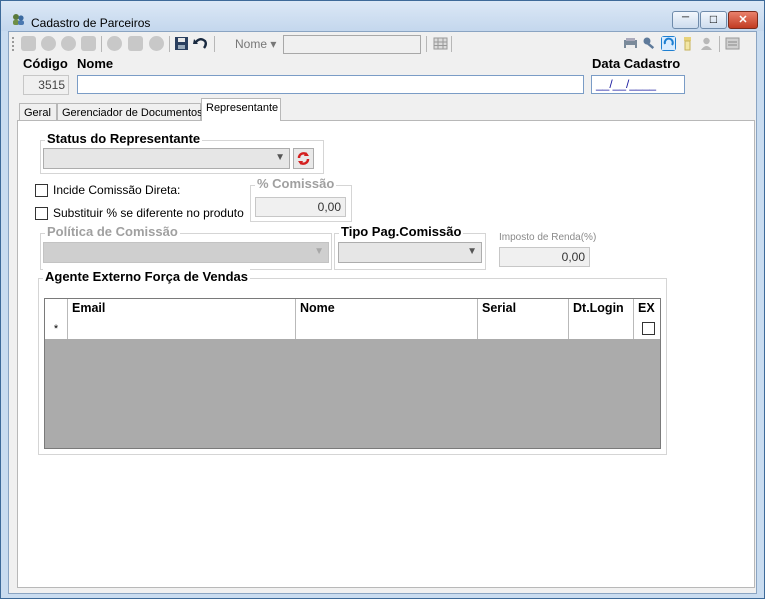  What do you see at coordinates (630, 43) in the screenshot?
I see `report-icon` at bounding box center [630, 43].